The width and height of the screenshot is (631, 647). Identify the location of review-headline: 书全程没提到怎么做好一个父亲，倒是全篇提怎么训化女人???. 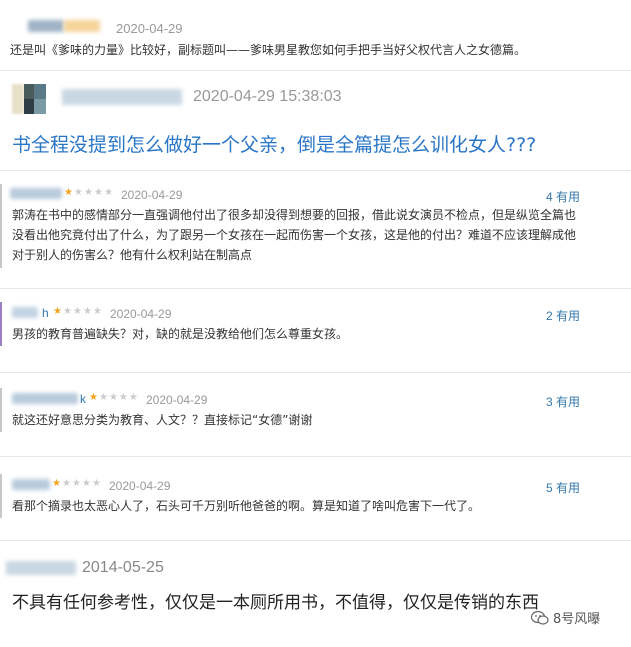
(274, 143).